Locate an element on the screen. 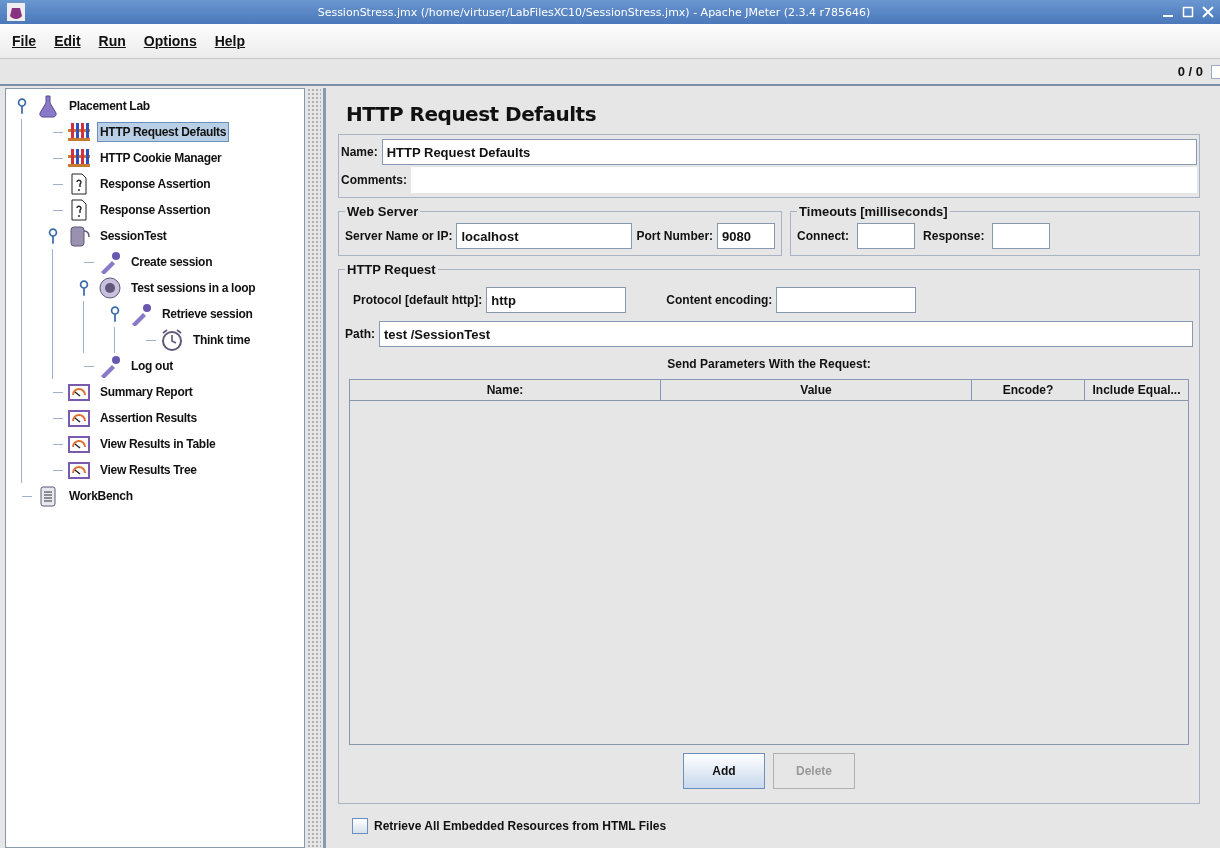 The width and height of the screenshot is (1220, 848). app-icon is located at coordinates (16, 12).